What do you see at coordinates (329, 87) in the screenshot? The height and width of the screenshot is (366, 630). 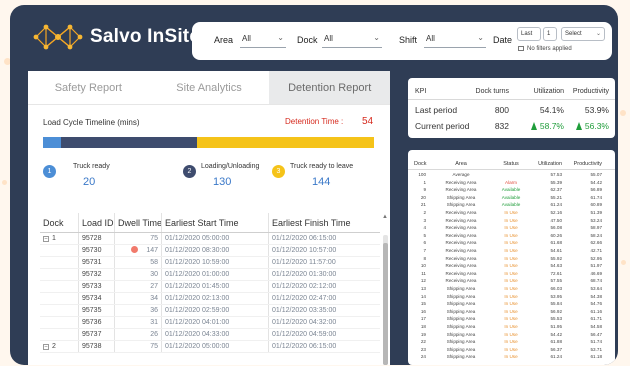 I see `tab-detention-report: Detention Report` at bounding box center [329, 87].